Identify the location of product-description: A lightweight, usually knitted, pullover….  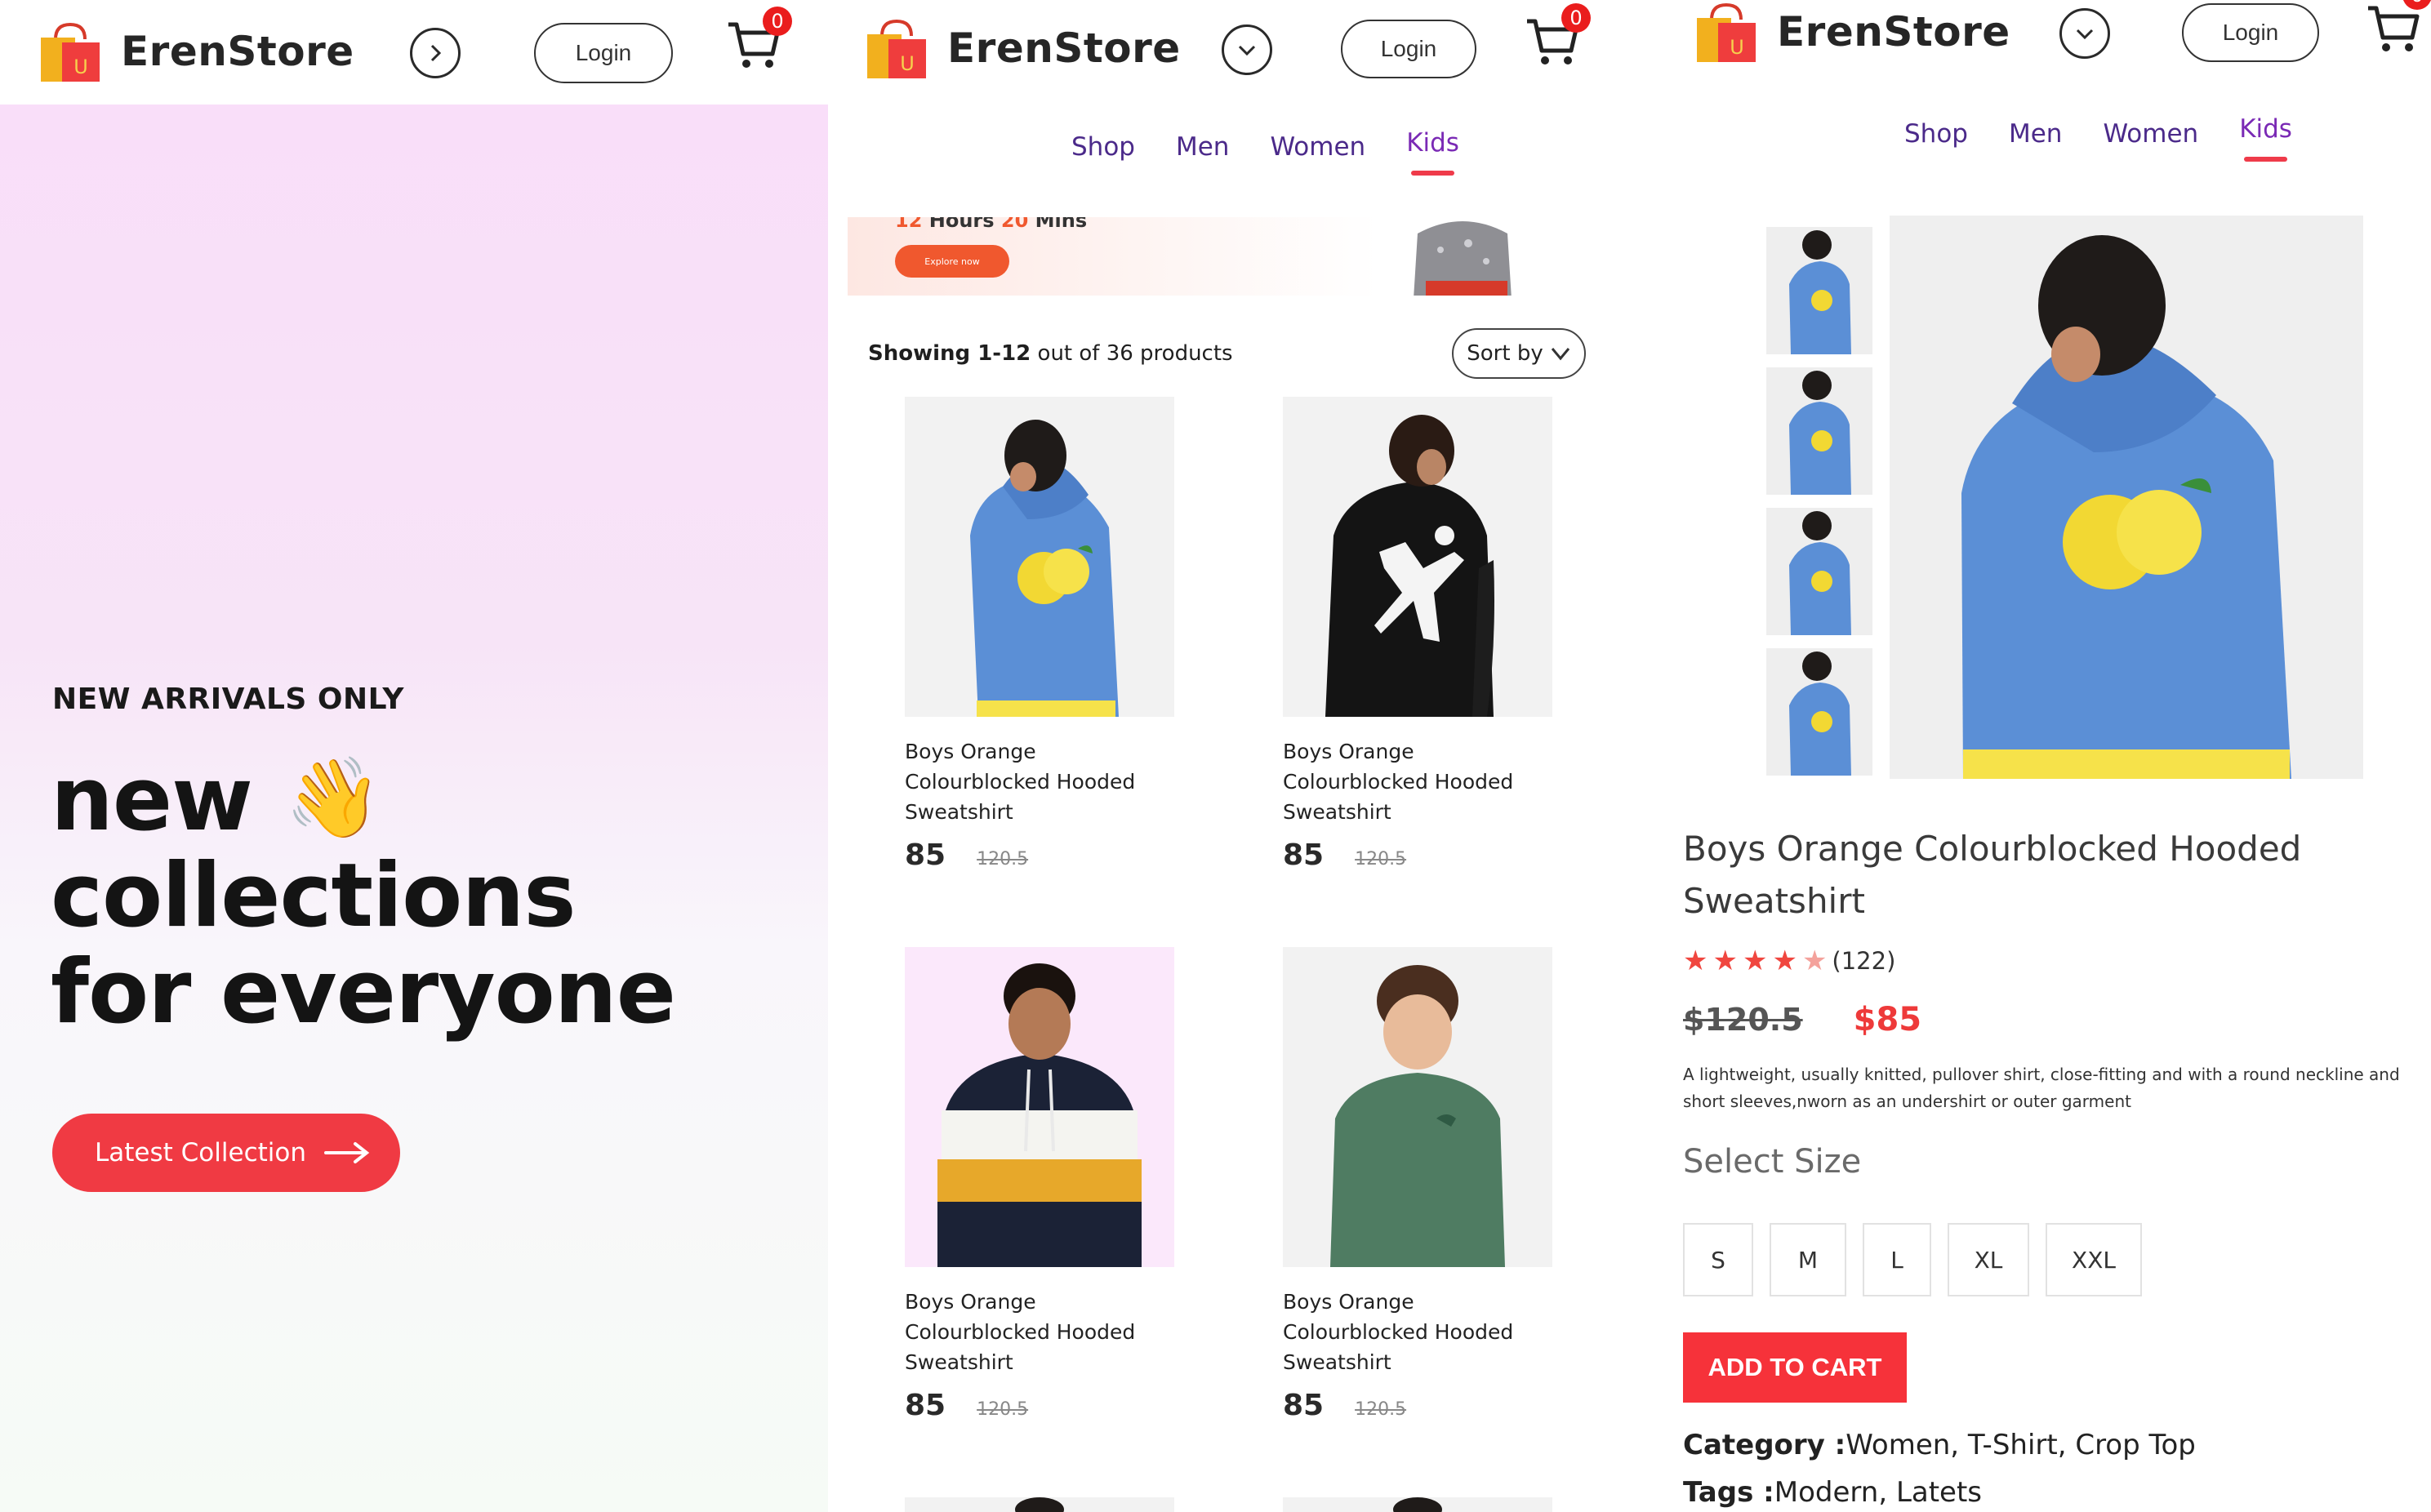
(2041, 1088).